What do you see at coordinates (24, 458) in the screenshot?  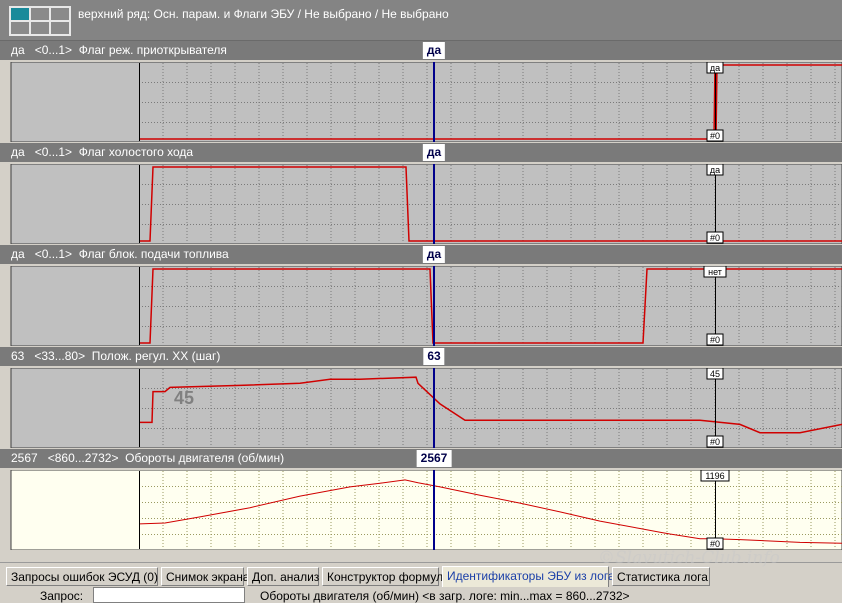 I see `panel-current-value: 2567` at bounding box center [24, 458].